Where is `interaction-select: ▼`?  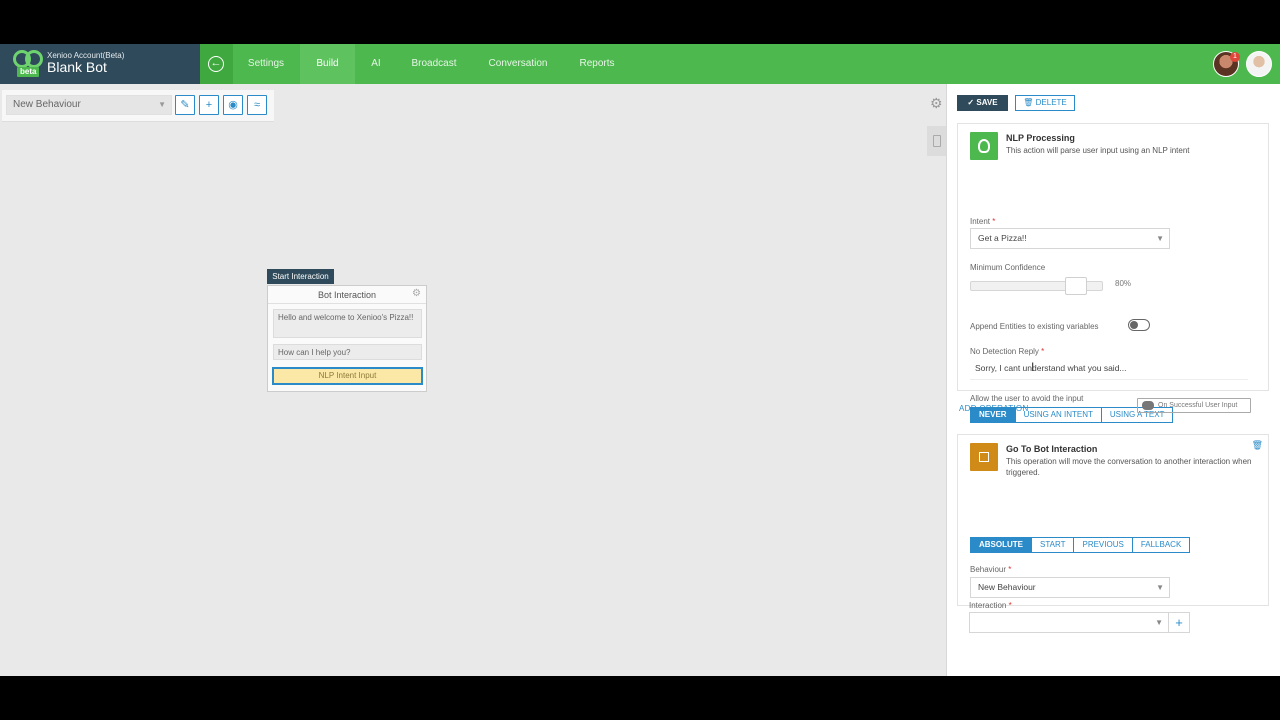
interaction-select: ▼ is located at coordinates (1069, 622).